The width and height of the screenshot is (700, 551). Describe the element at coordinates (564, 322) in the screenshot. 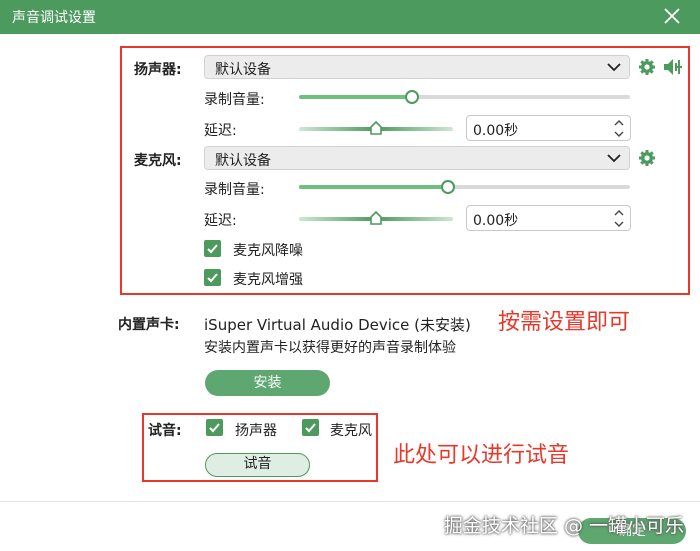

I see `settings-annotation: 按需设置即可` at that location.